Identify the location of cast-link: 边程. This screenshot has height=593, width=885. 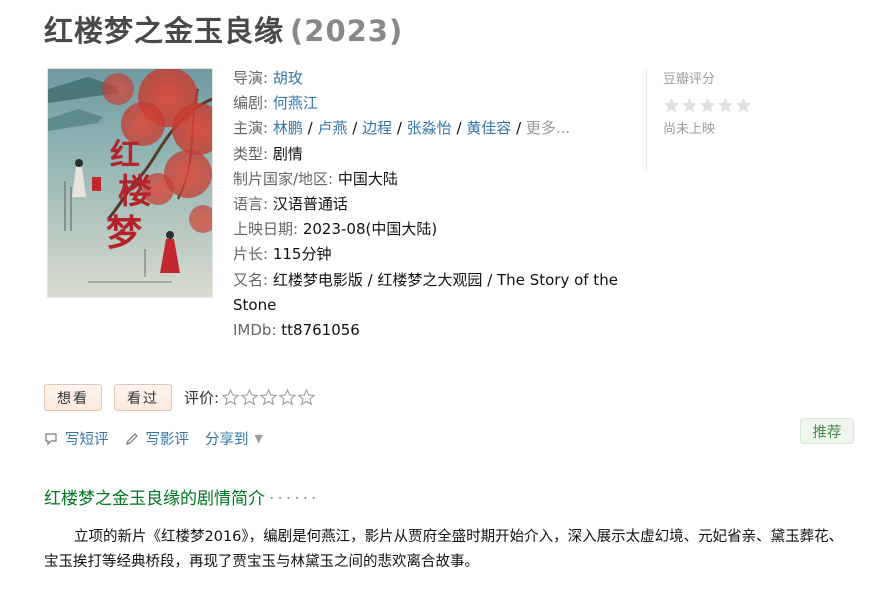
(377, 128).